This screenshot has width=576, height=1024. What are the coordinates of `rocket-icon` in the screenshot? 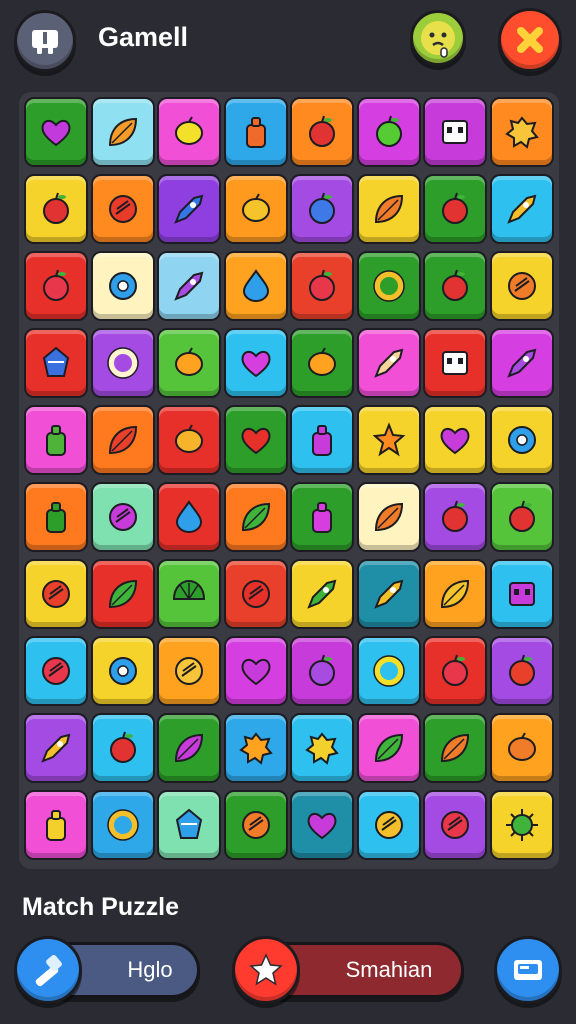 It's located at (388, 594).